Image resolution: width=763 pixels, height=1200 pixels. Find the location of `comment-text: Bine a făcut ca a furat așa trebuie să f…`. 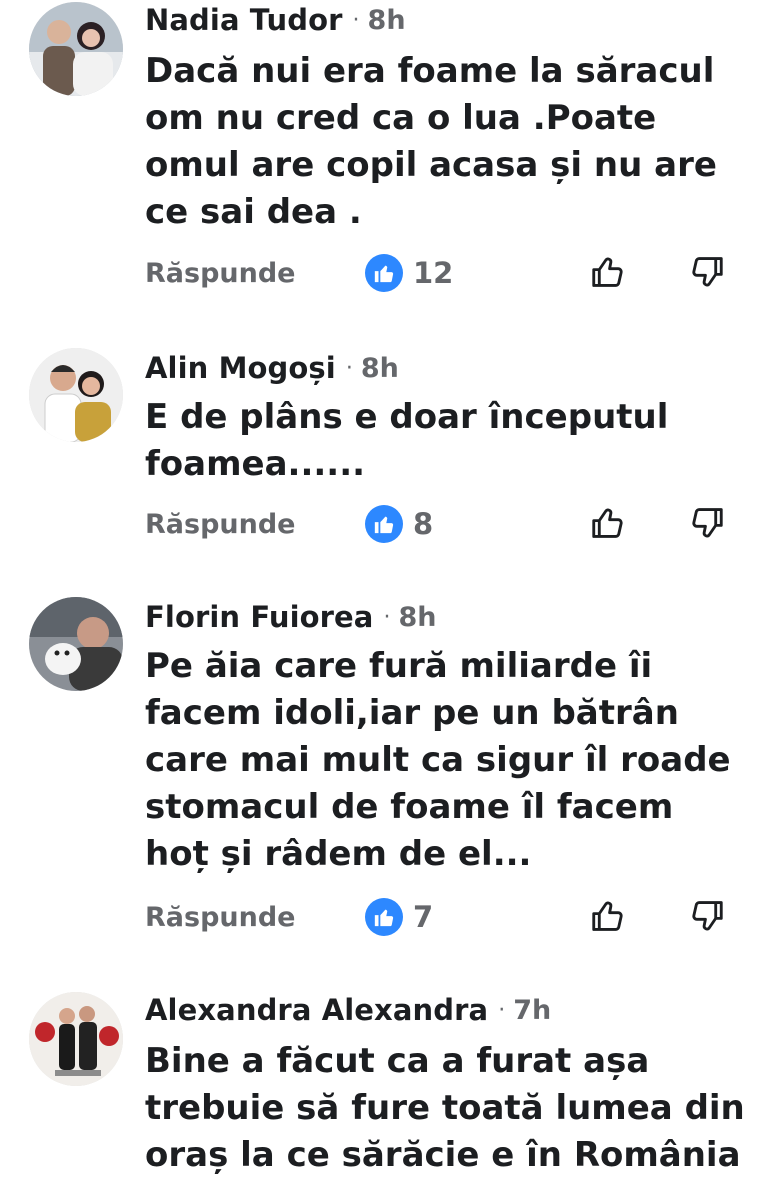

comment-text: Bine a făcut ca a furat așa trebuie să f… is located at coordinates (445, 1108).